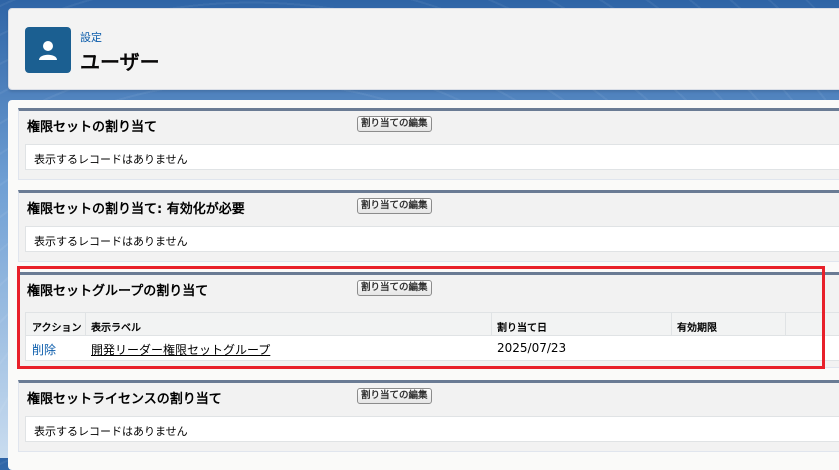 The image size is (839, 470). I want to click on section-title: 権限セットの割り当て, so click(92, 127).